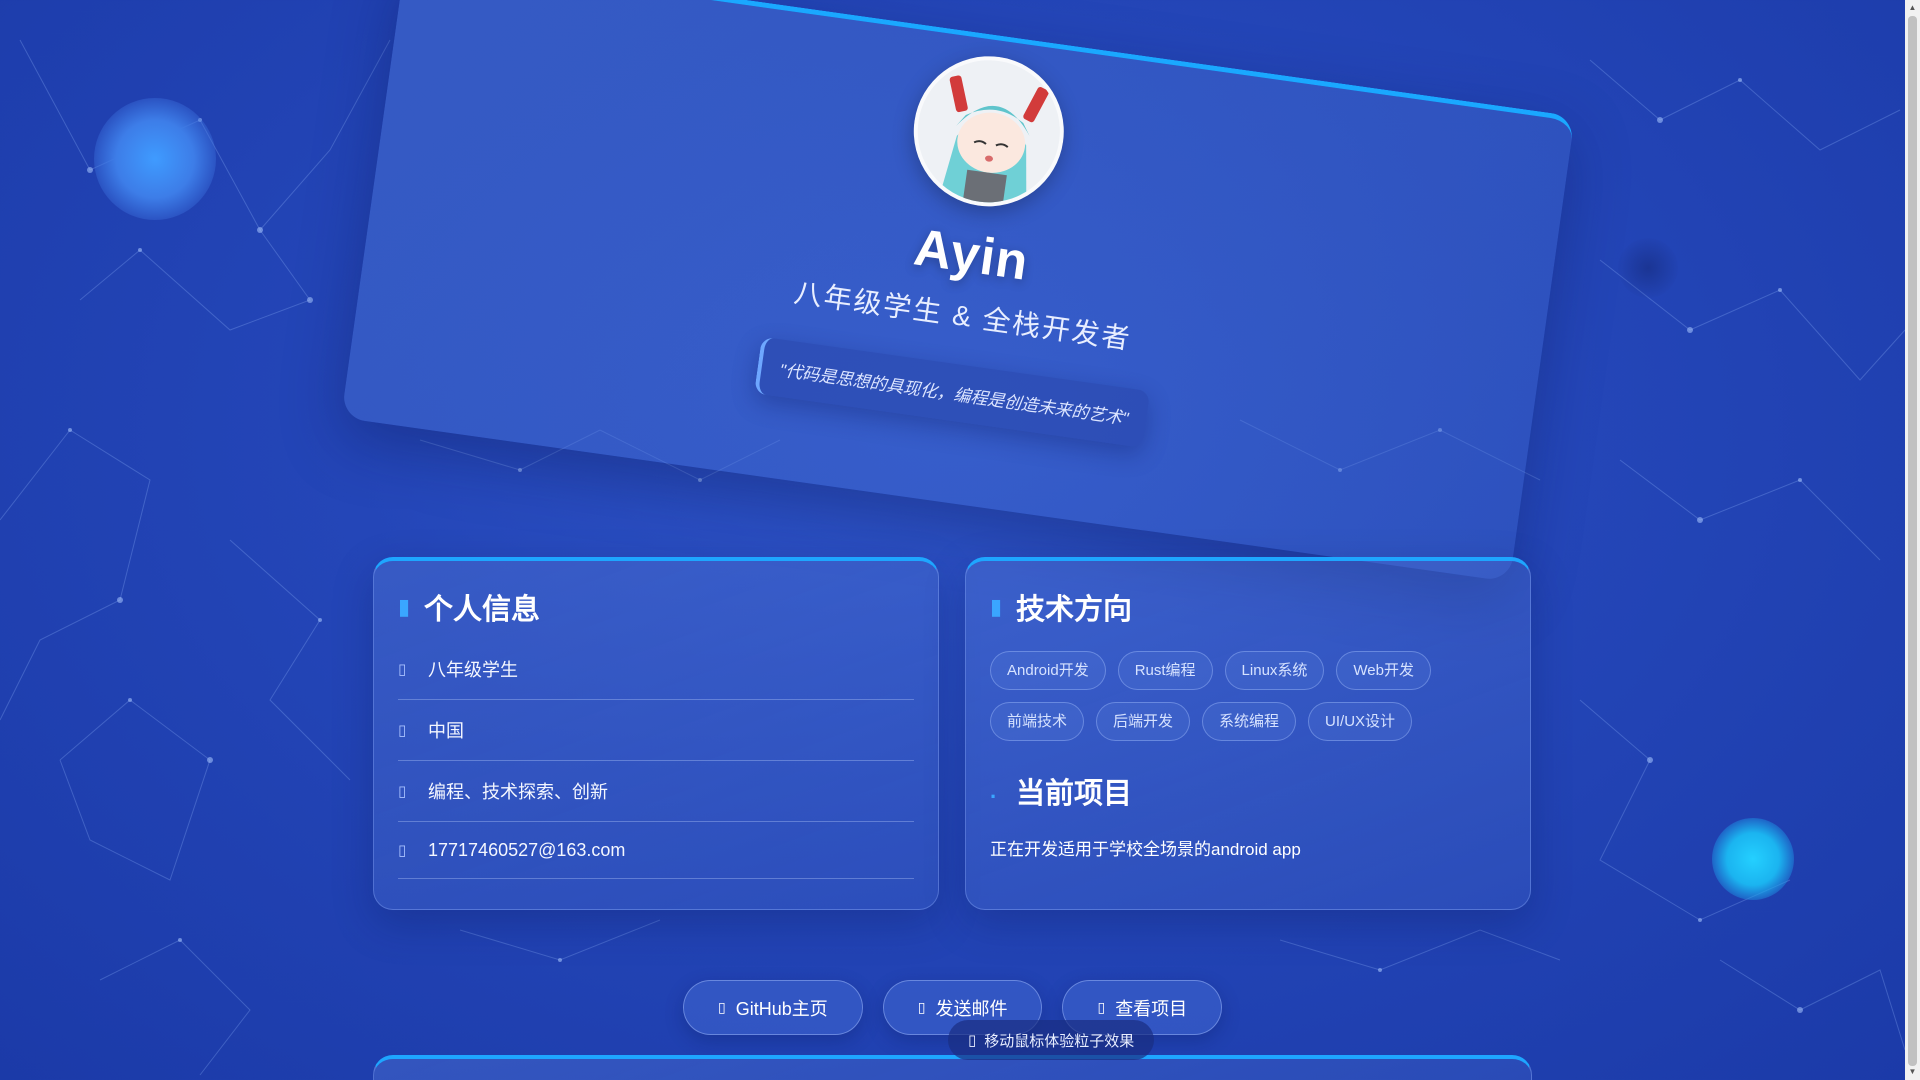 The image size is (1920, 1080). Describe the element at coordinates (656, 669) in the screenshot. I see `info-item-grade: ▯ 八年级学生` at that location.